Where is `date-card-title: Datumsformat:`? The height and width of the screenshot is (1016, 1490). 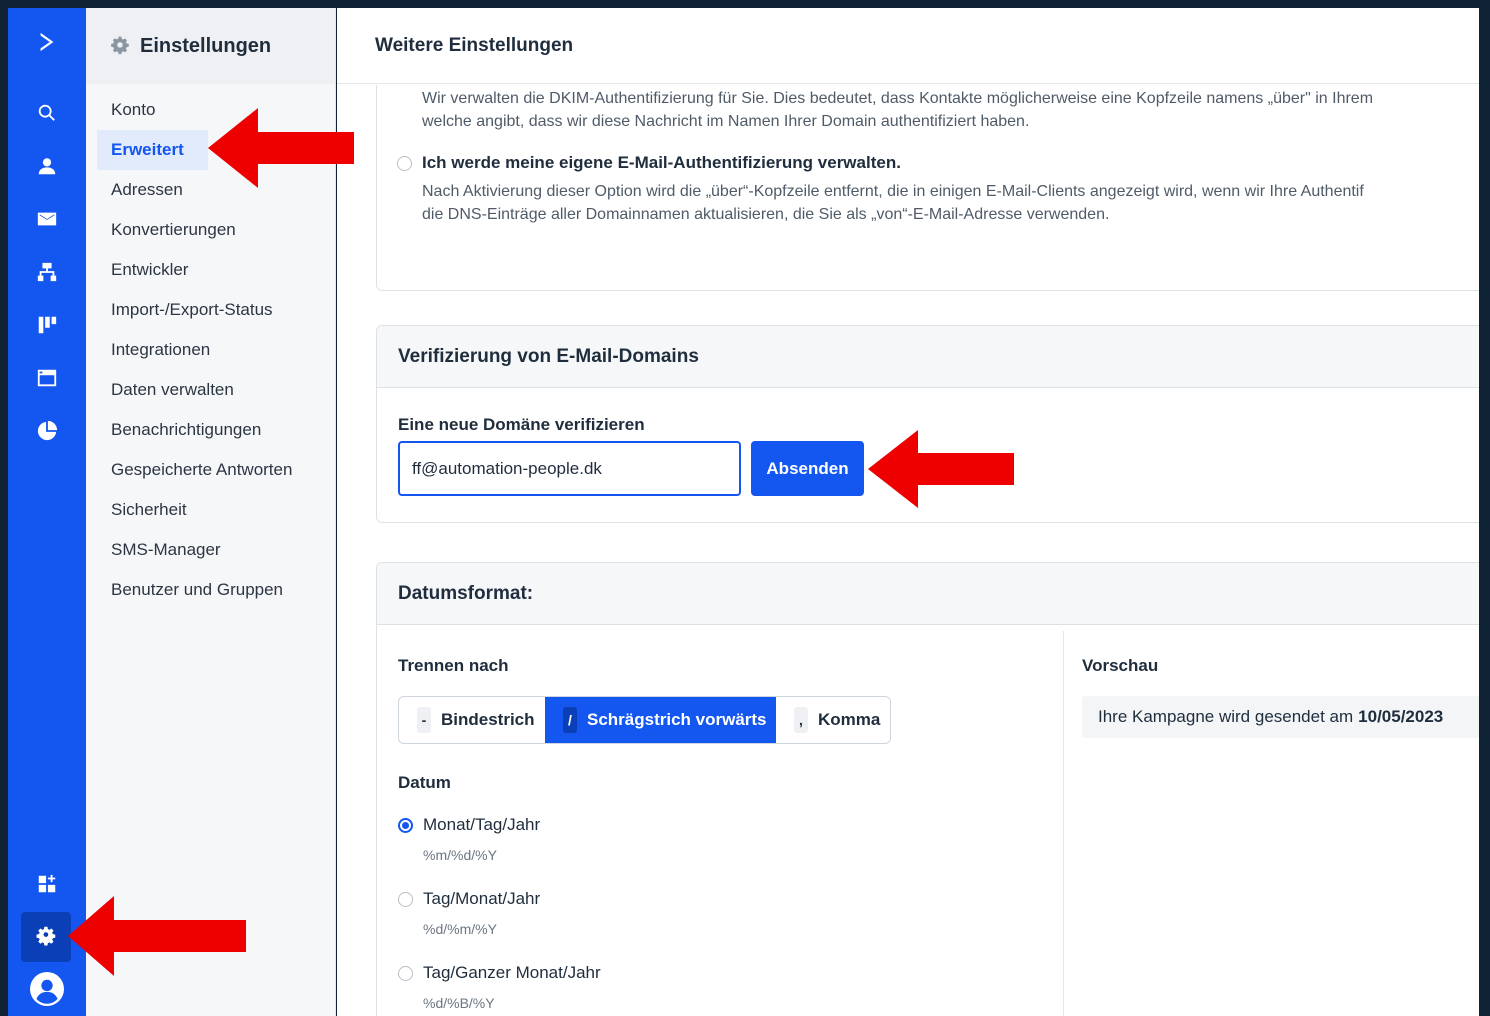
date-card-title: Datumsformat: is located at coordinates (928, 594).